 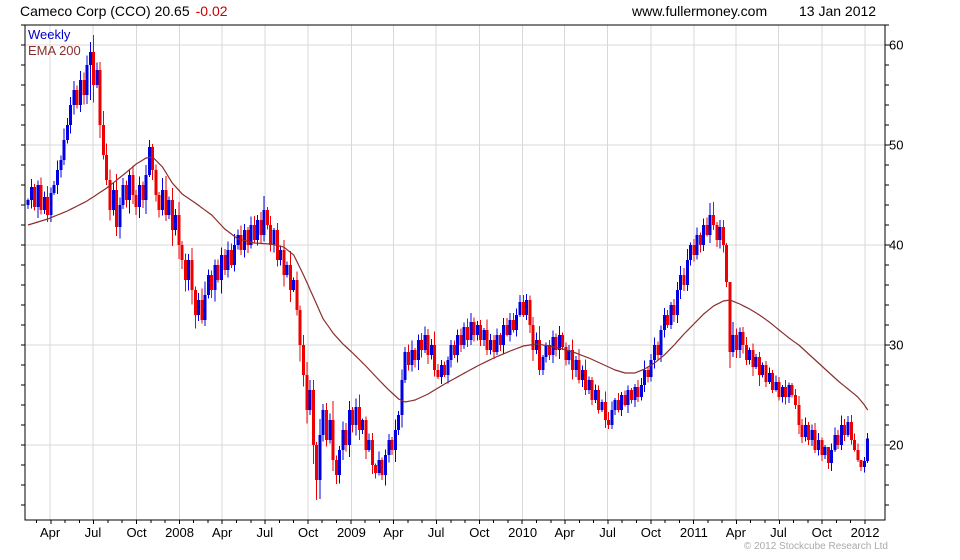 I want to click on x-axis-label: 2009, so click(x=351, y=532).